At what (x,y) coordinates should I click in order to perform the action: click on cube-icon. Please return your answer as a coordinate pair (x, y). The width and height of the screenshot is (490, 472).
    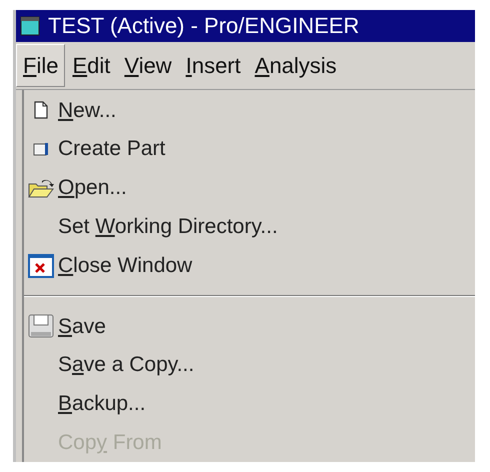
    Looking at the image, I should click on (41, 149).